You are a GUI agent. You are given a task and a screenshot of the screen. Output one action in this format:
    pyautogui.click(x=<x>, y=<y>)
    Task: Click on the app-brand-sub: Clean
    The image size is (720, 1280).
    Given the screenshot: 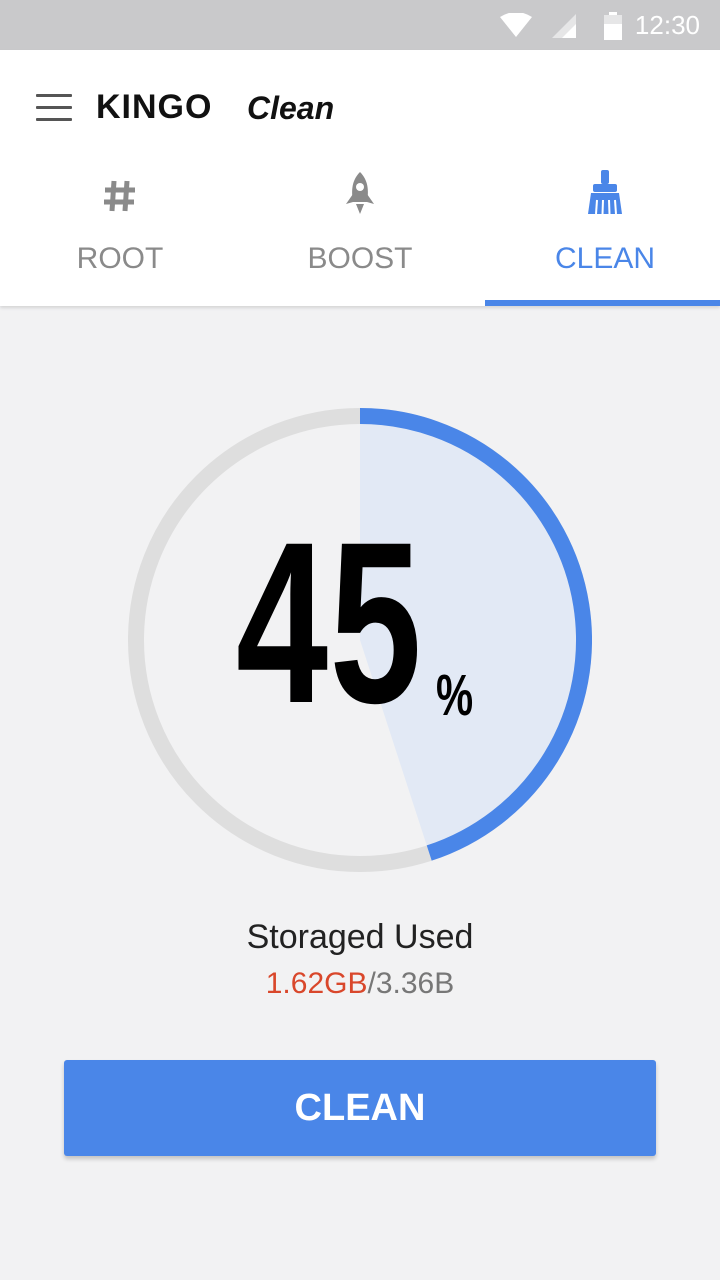 What is the action you would take?
    pyautogui.click(x=291, y=108)
    